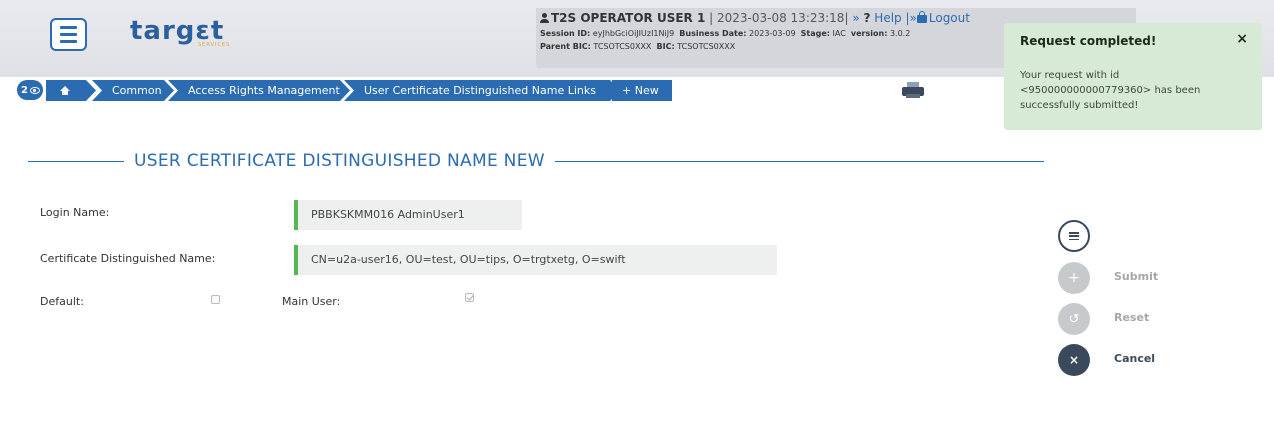  I want to click on close-icon: ×, so click(1242, 39).